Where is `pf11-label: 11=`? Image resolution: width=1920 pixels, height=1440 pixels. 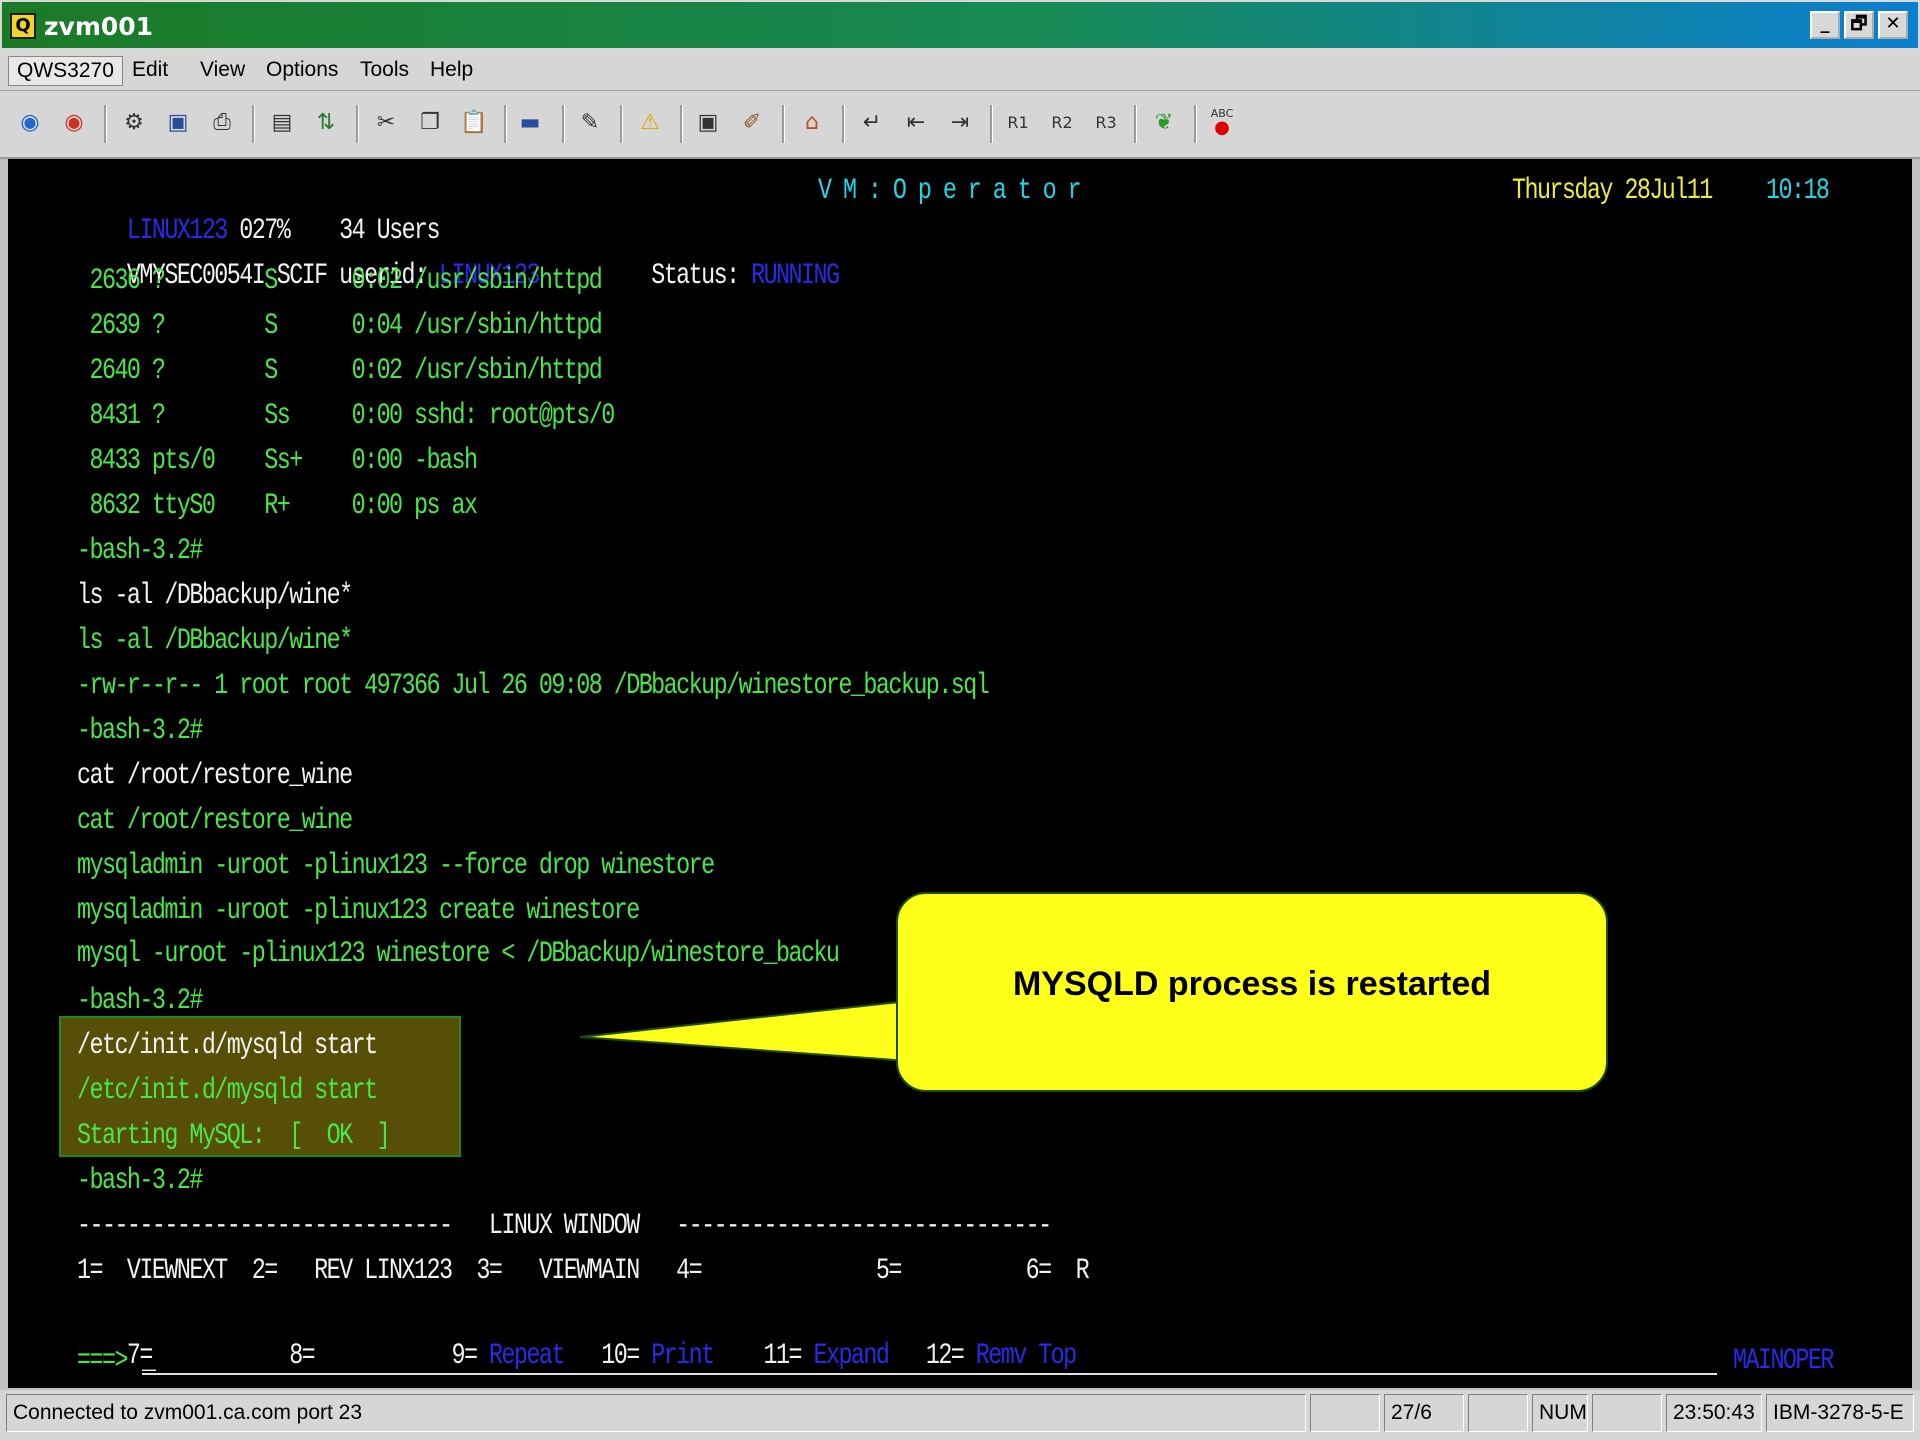
pf11-label: 11= is located at coordinates (763, 1356).